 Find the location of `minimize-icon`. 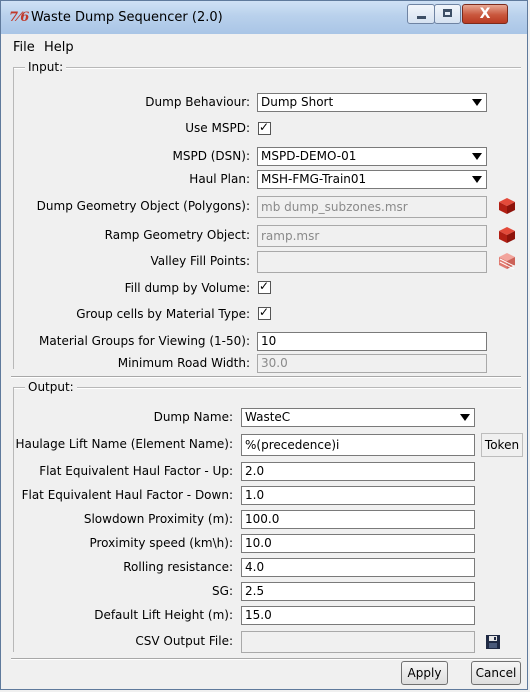

minimize-icon is located at coordinates (421, 17).